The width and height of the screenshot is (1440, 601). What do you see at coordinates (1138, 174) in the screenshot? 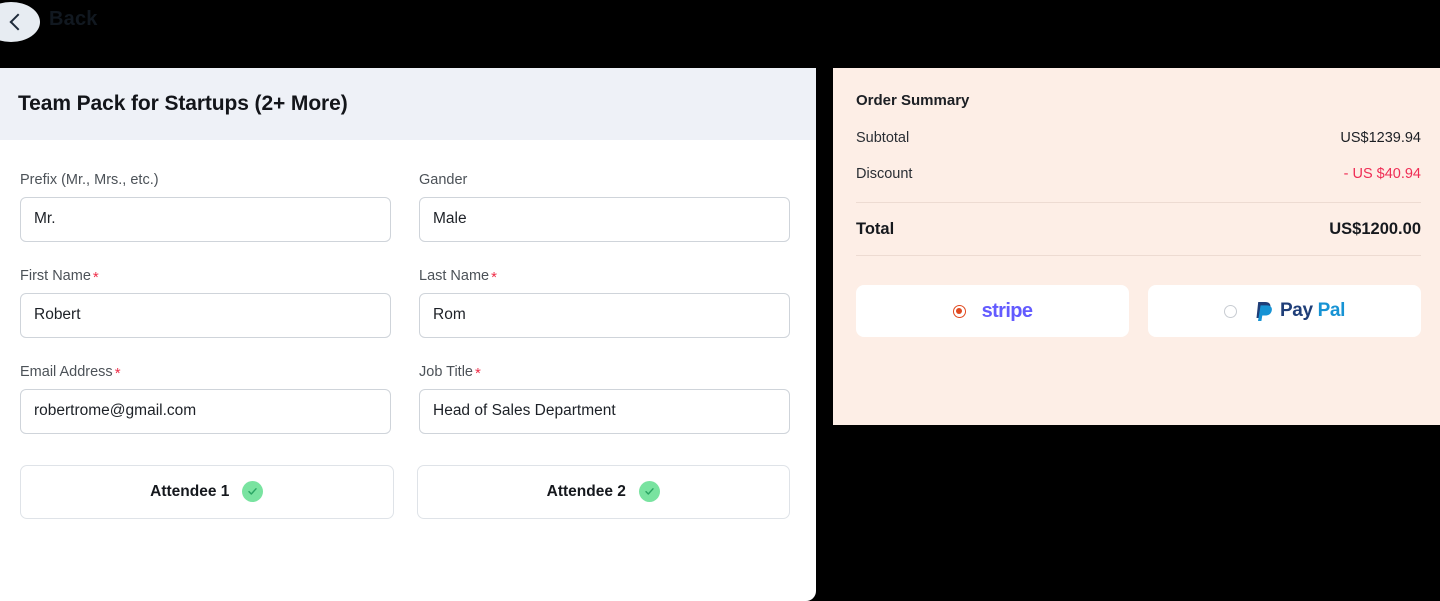
I see `summary-row-discount: Discount - US $40.94` at bounding box center [1138, 174].